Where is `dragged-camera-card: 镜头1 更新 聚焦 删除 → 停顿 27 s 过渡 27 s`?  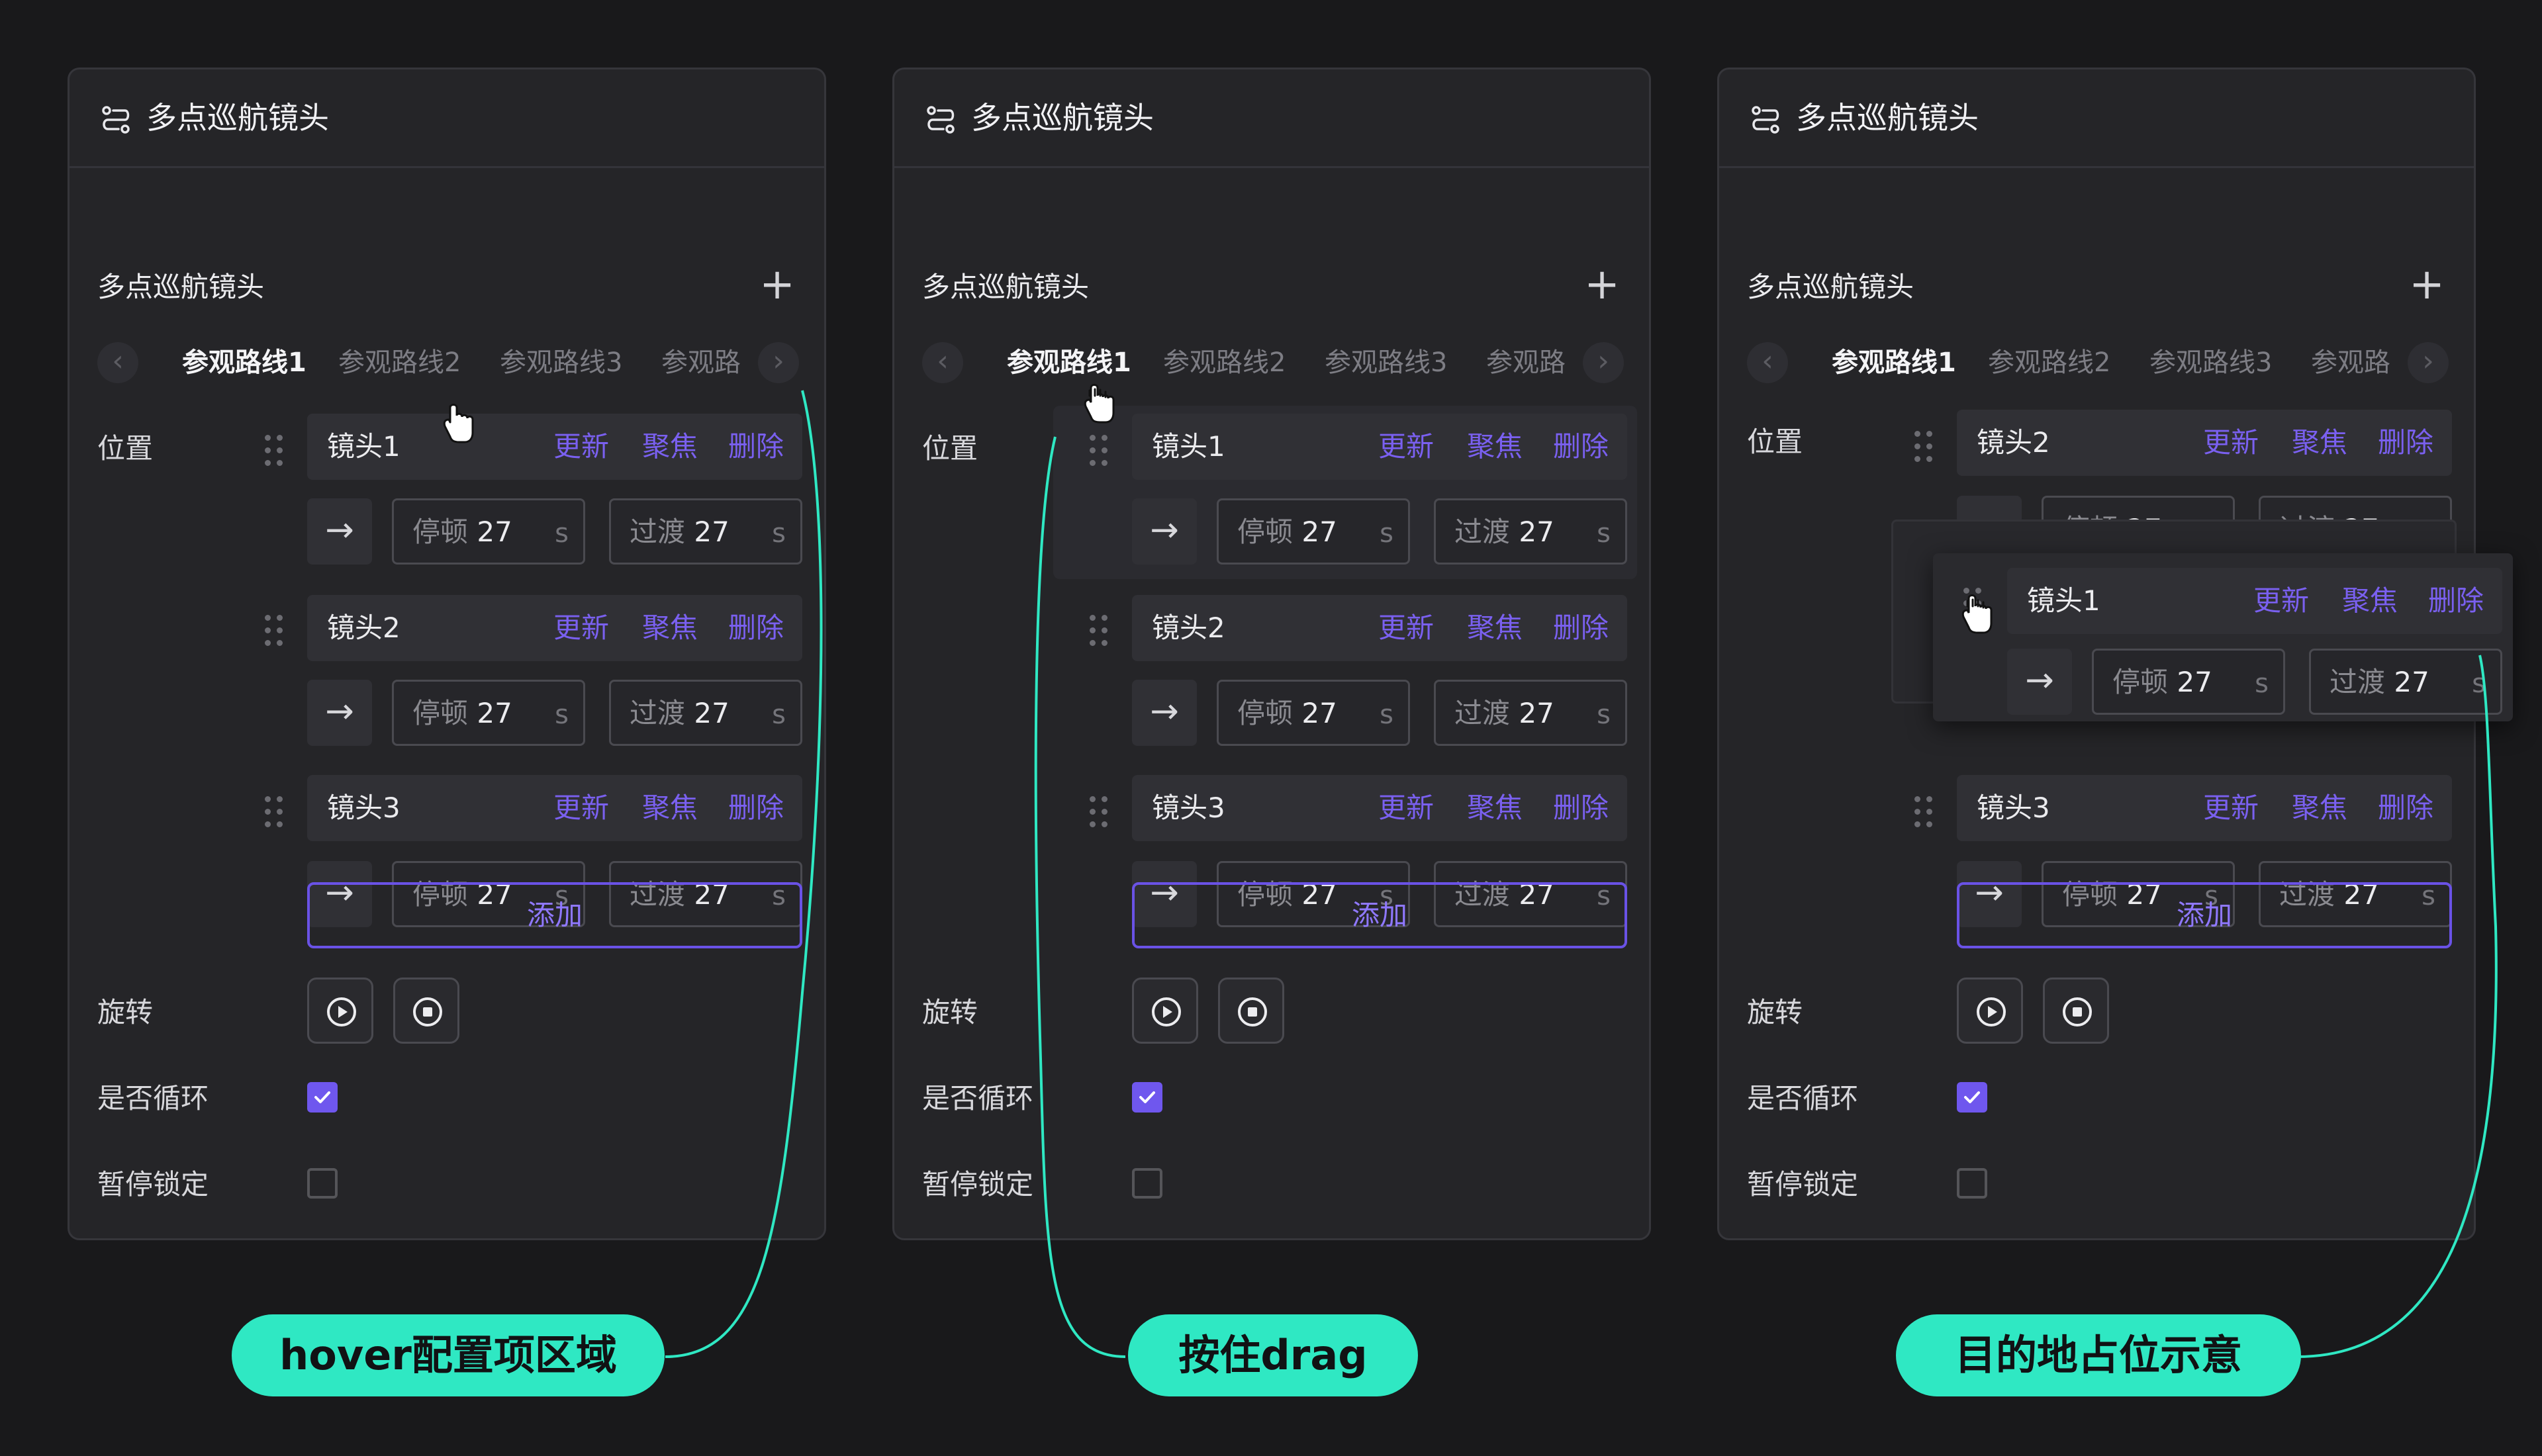 dragged-camera-card: 镜头1 更新 聚焦 删除 → 停顿 27 s 过渡 27 s is located at coordinates (2223, 637).